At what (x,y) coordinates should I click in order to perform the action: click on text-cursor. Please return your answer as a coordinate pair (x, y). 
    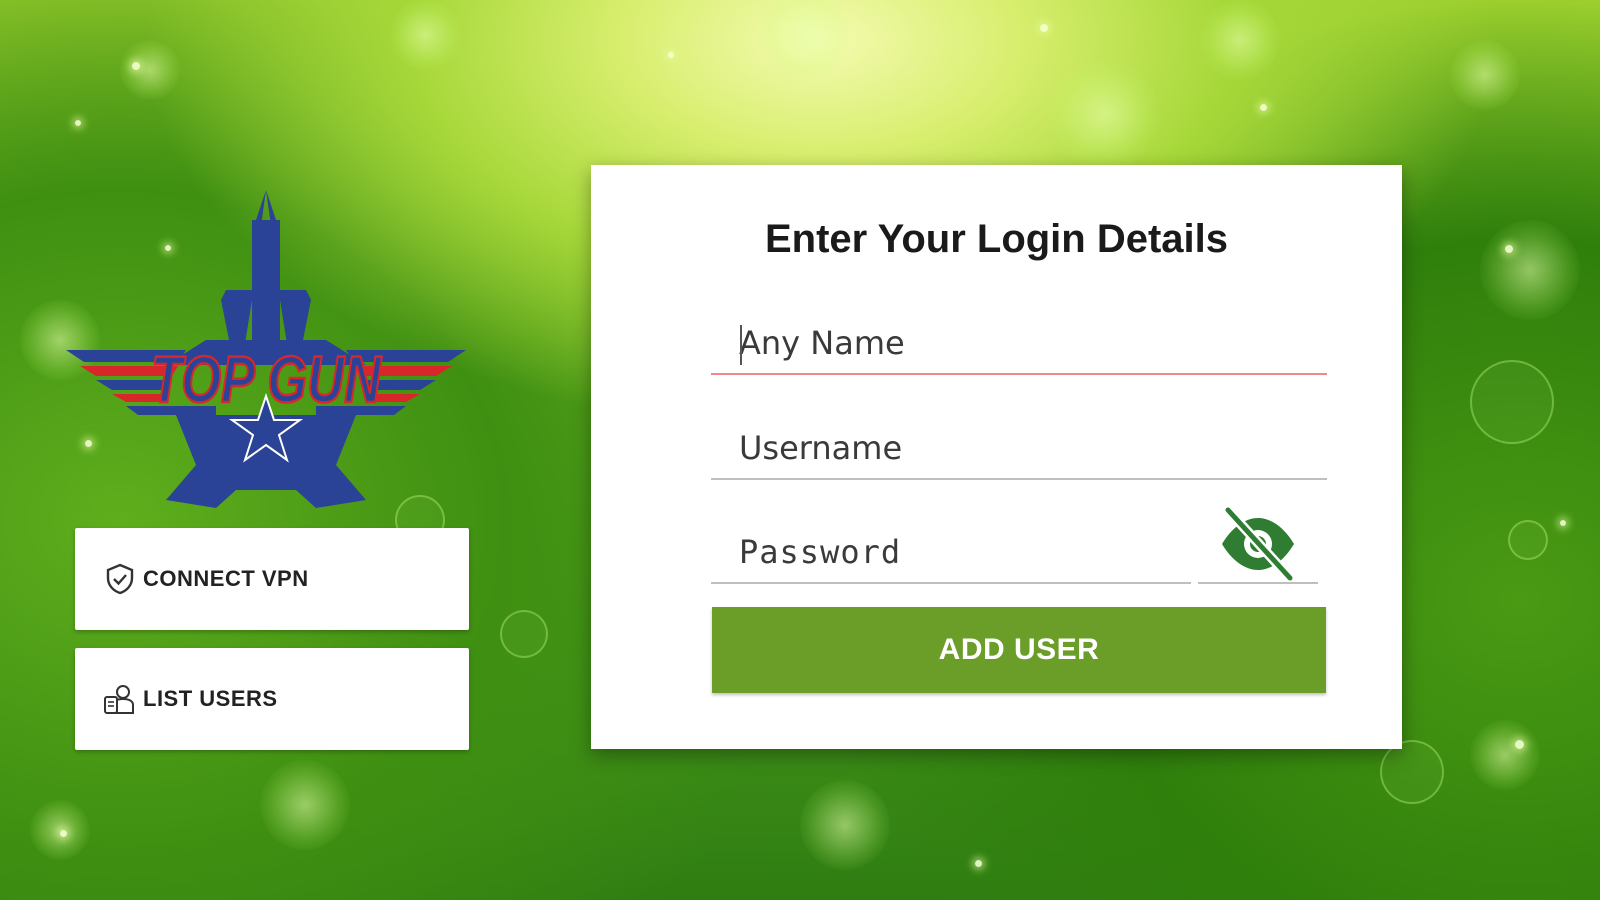
    Looking at the image, I should click on (741, 345).